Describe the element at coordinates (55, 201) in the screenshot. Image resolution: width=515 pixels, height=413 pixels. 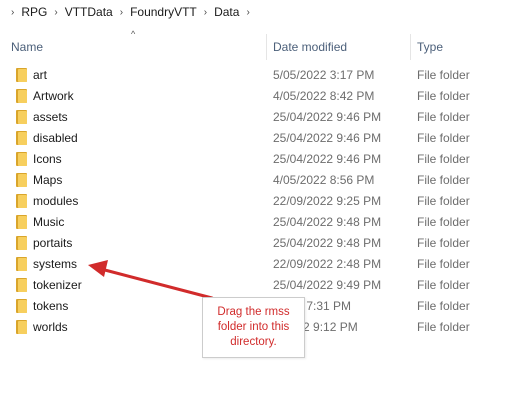
I see `folder-name: modules` at that location.